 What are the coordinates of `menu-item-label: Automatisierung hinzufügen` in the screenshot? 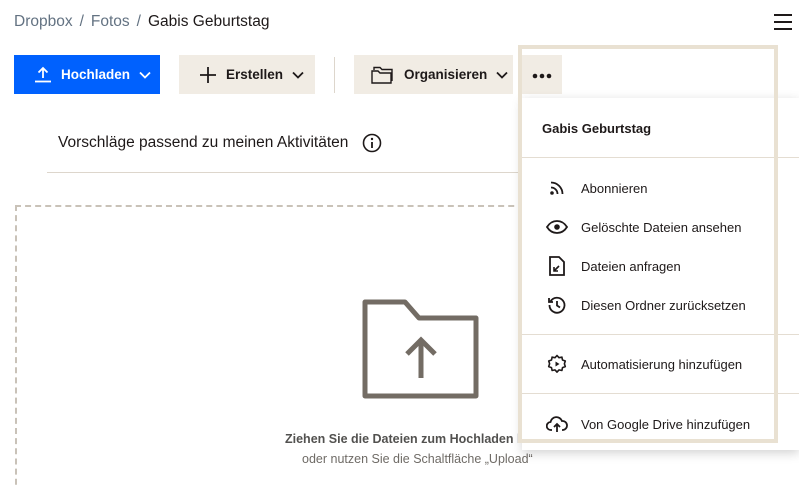 It's located at (662, 364).